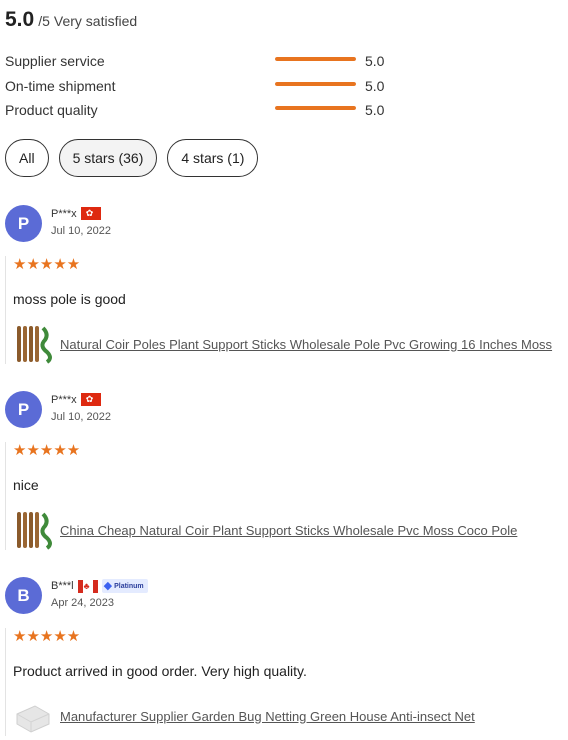 The height and width of the screenshot is (740, 568). I want to click on filter-5-stars-chip: 5 stars (36), so click(108, 158).